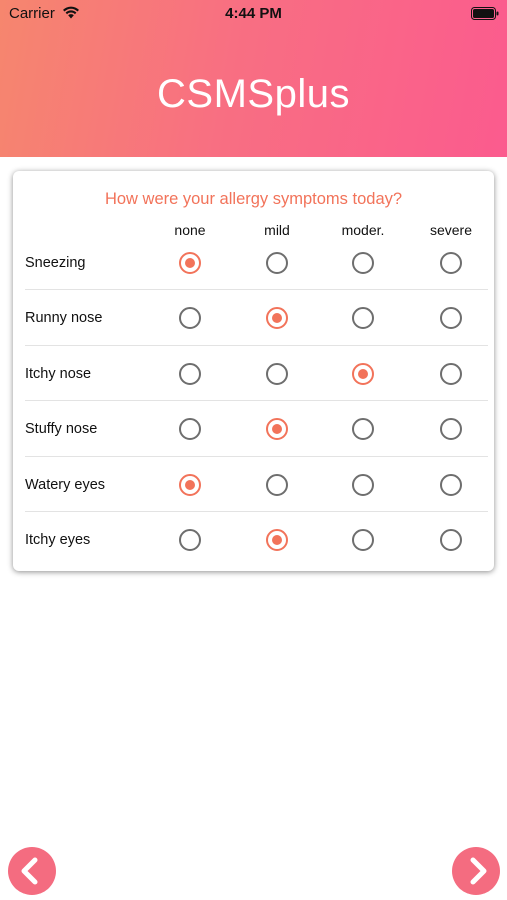  I want to click on symptom-row: Itchy nose, so click(253, 373).